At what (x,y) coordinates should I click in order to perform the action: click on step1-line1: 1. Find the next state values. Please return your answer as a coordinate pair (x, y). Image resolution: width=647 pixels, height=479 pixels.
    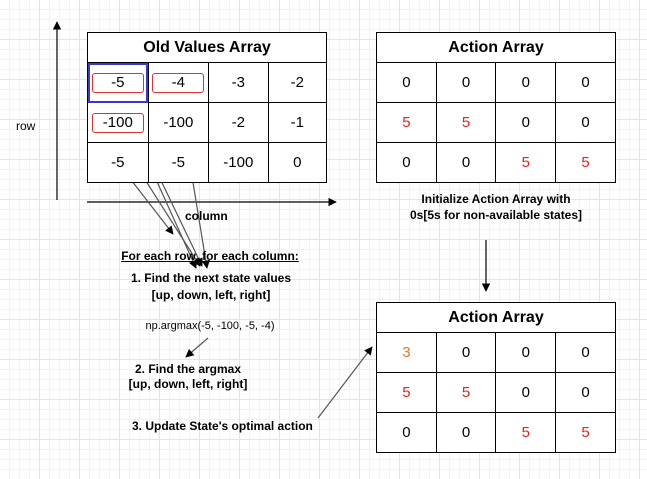
    Looking at the image, I should click on (211, 278).